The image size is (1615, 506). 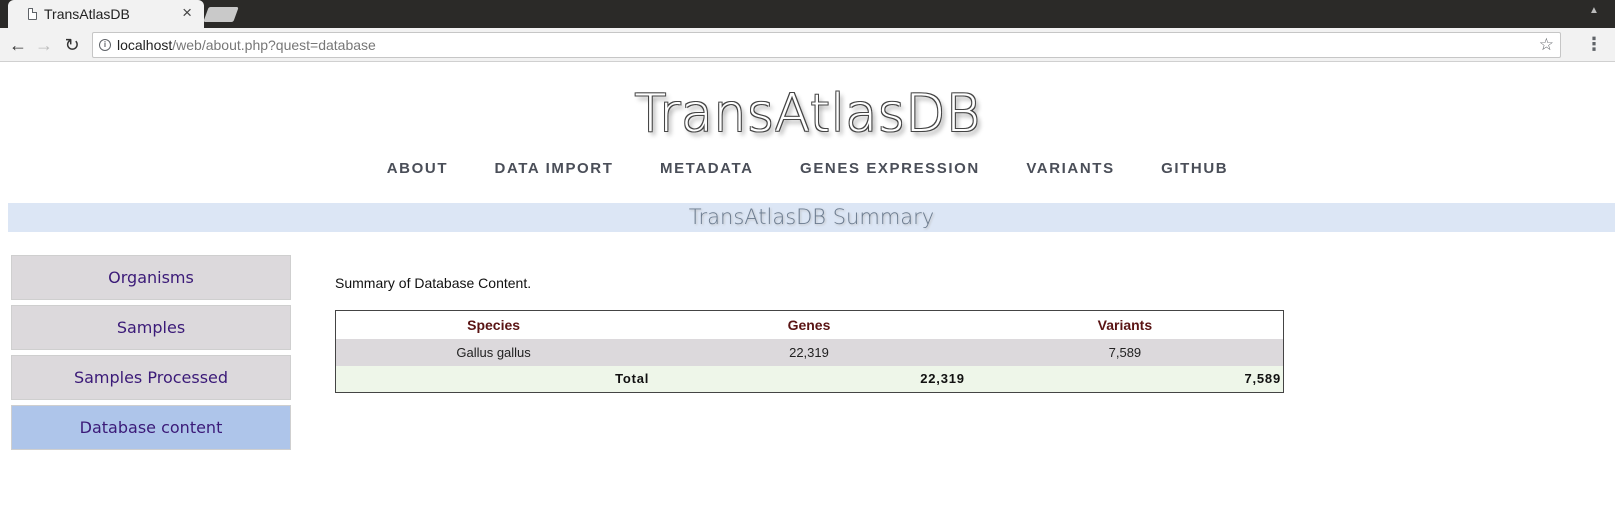 I want to click on url-text: localhost/web/about.php?quest=database, so click(x=246, y=45).